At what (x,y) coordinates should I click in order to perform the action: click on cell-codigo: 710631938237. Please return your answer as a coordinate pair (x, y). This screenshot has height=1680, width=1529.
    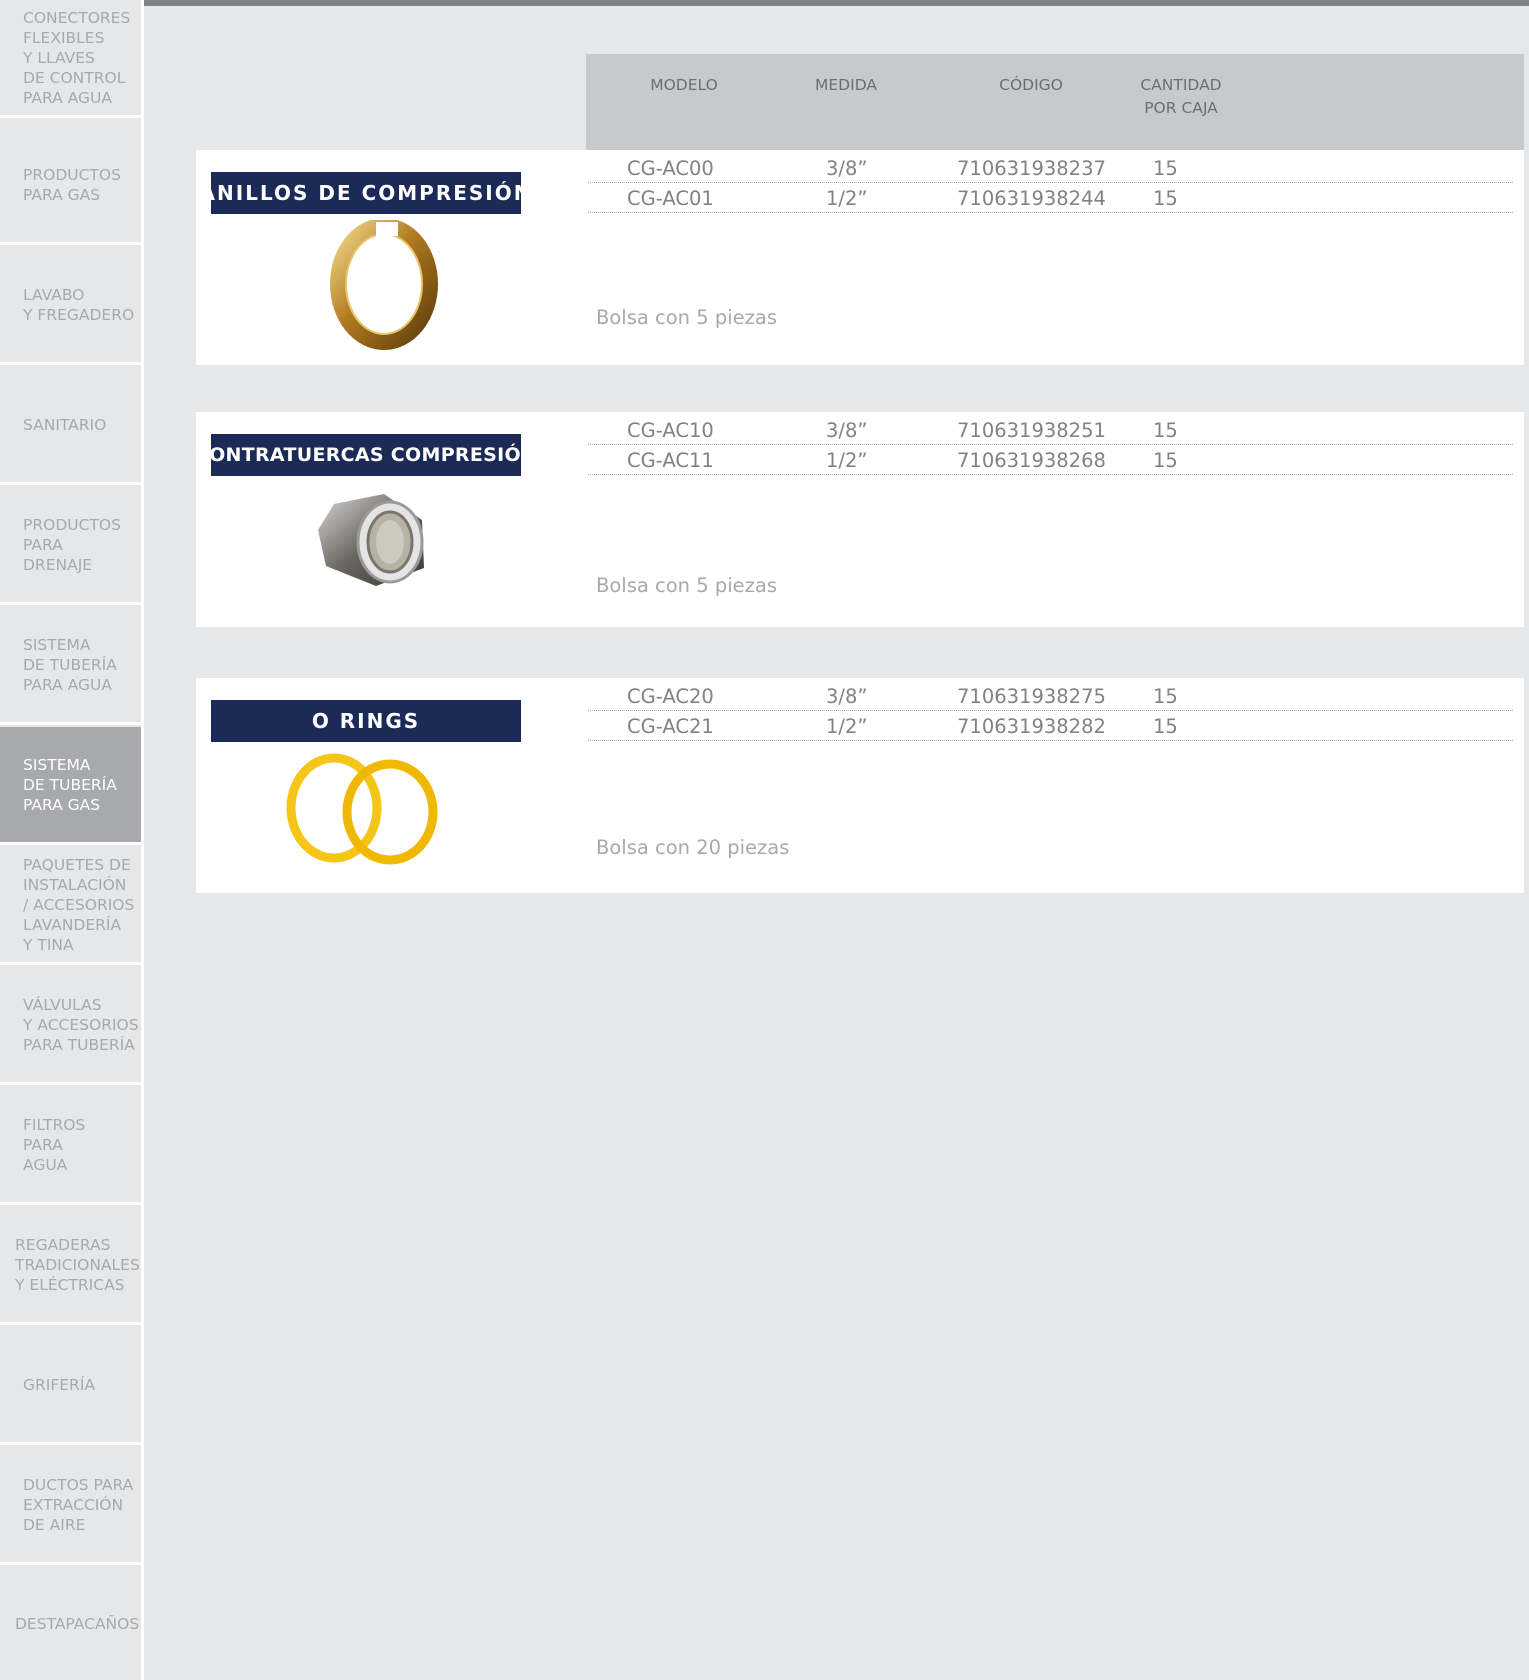
    Looking at the image, I should click on (1031, 168).